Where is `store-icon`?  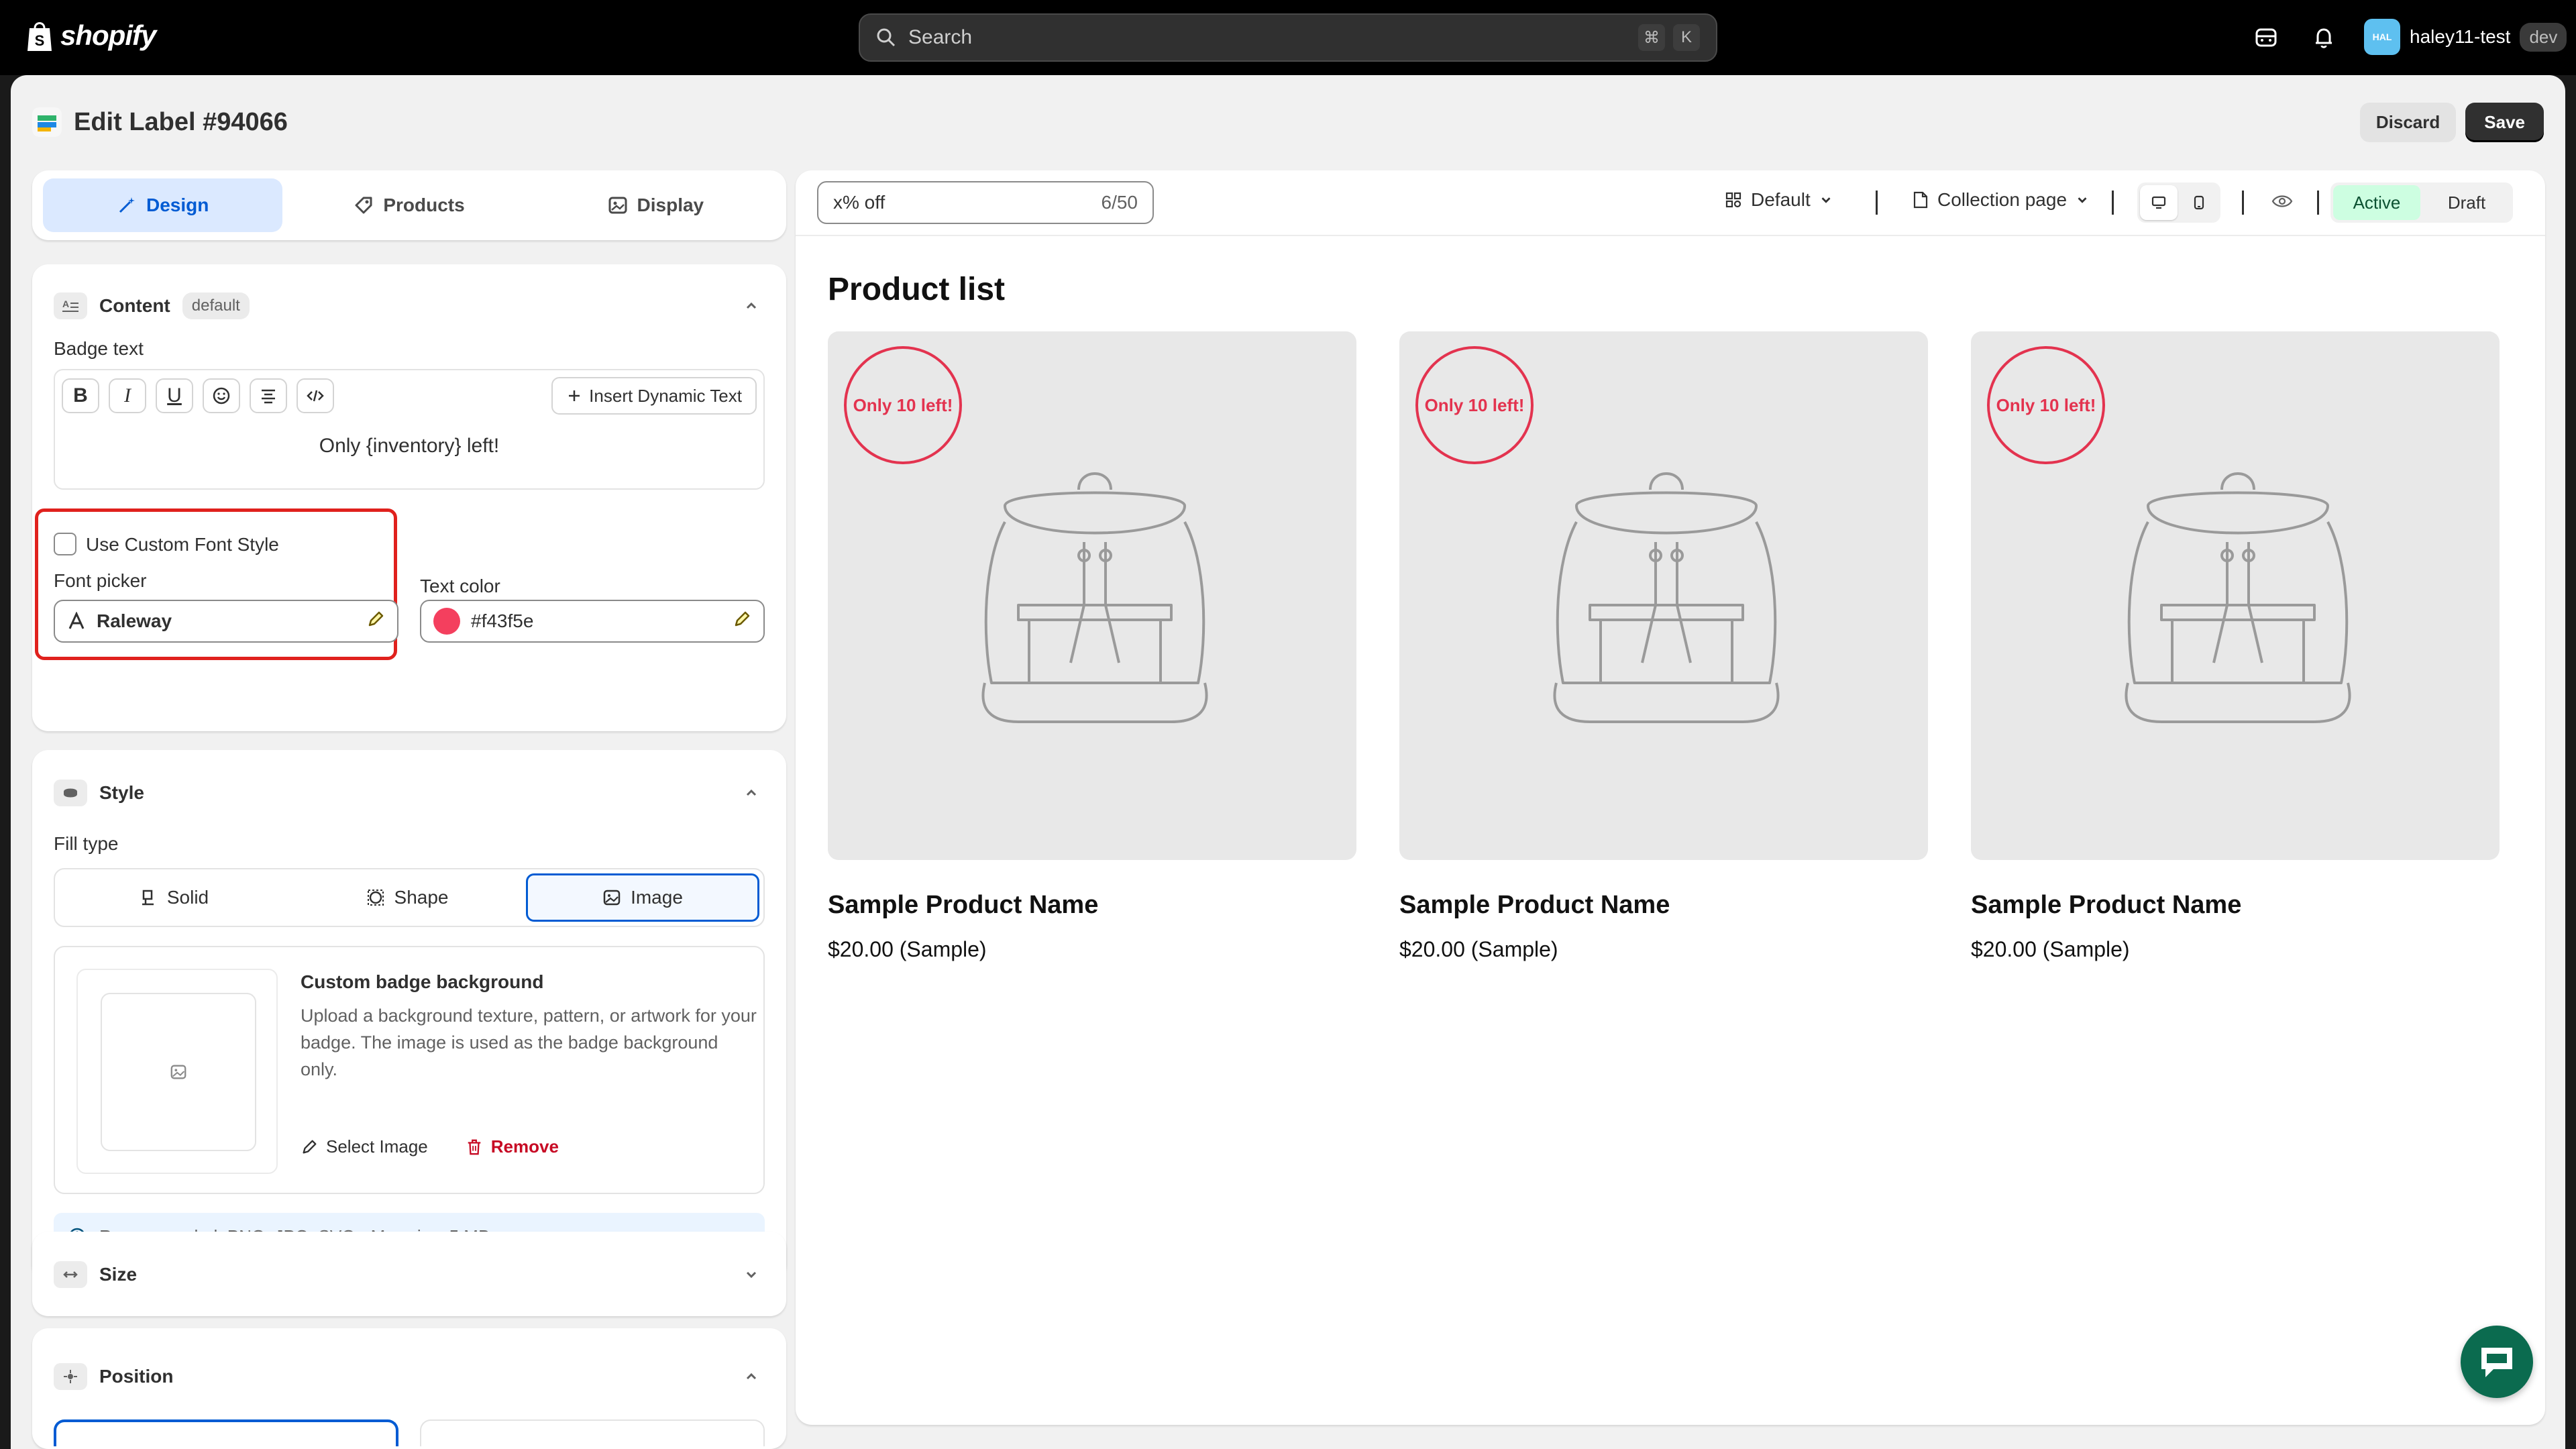
store-icon is located at coordinates (2266, 37).